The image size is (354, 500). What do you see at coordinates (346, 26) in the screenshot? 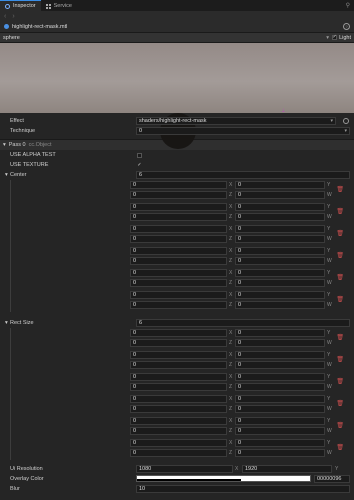
I see `help-icon: ?` at bounding box center [346, 26].